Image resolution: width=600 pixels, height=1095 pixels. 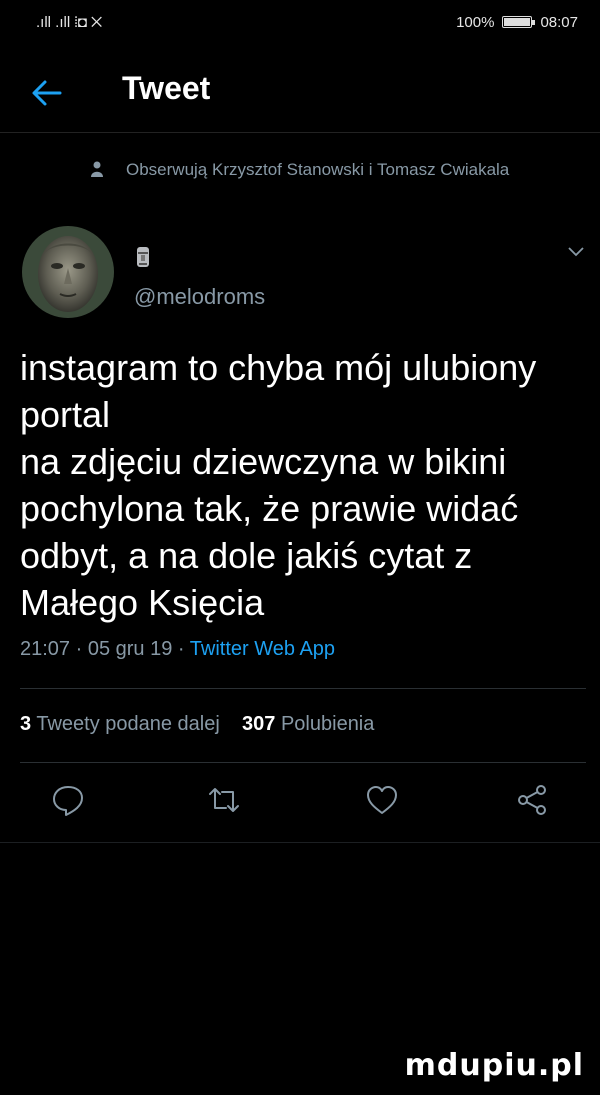 I want to click on battery-icon, so click(x=519, y=22).